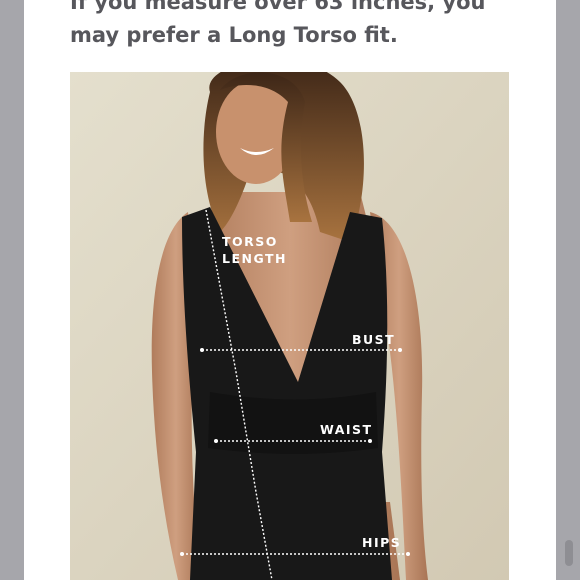 The height and width of the screenshot is (580, 580). Describe the element at coordinates (346, 429) in the screenshot. I see `waist-label: WAIST` at that location.